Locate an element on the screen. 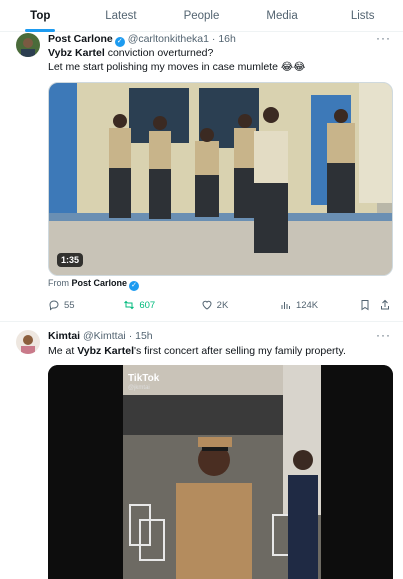 Image resolution: width=403 pixels, height=579 pixels. timestamp: 15h is located at coordinates (144, 336).